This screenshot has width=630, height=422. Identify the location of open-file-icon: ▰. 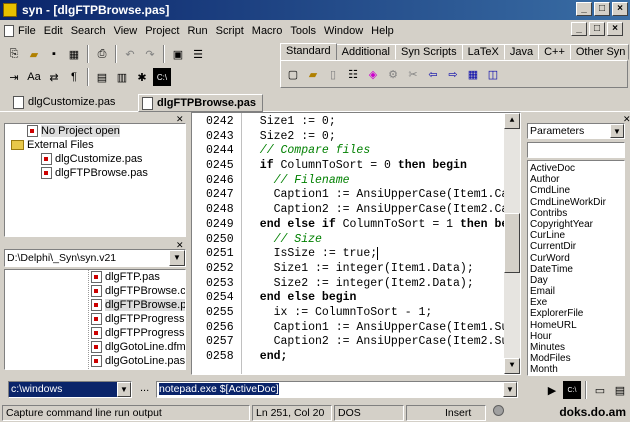
(34, 54).